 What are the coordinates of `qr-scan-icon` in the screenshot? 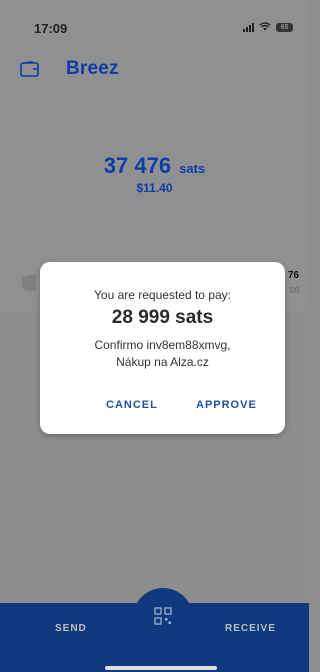 It's located at (163, 618).